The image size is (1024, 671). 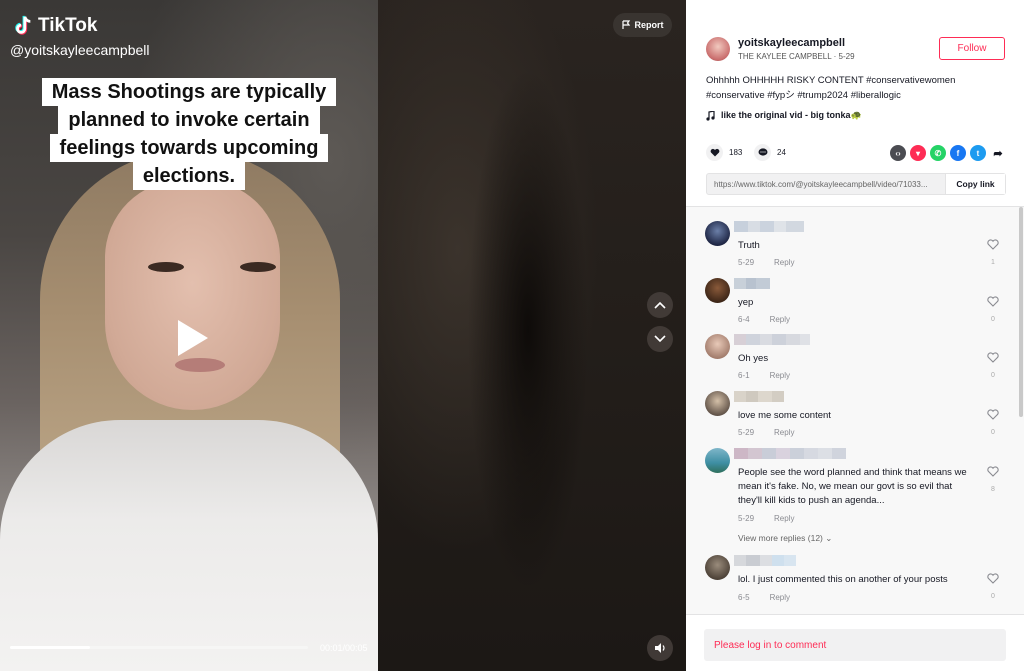 What do you see at coordinates (746, 302) in the screenshot?
I see `comment-text: yep` at bounding box center [746, 302].